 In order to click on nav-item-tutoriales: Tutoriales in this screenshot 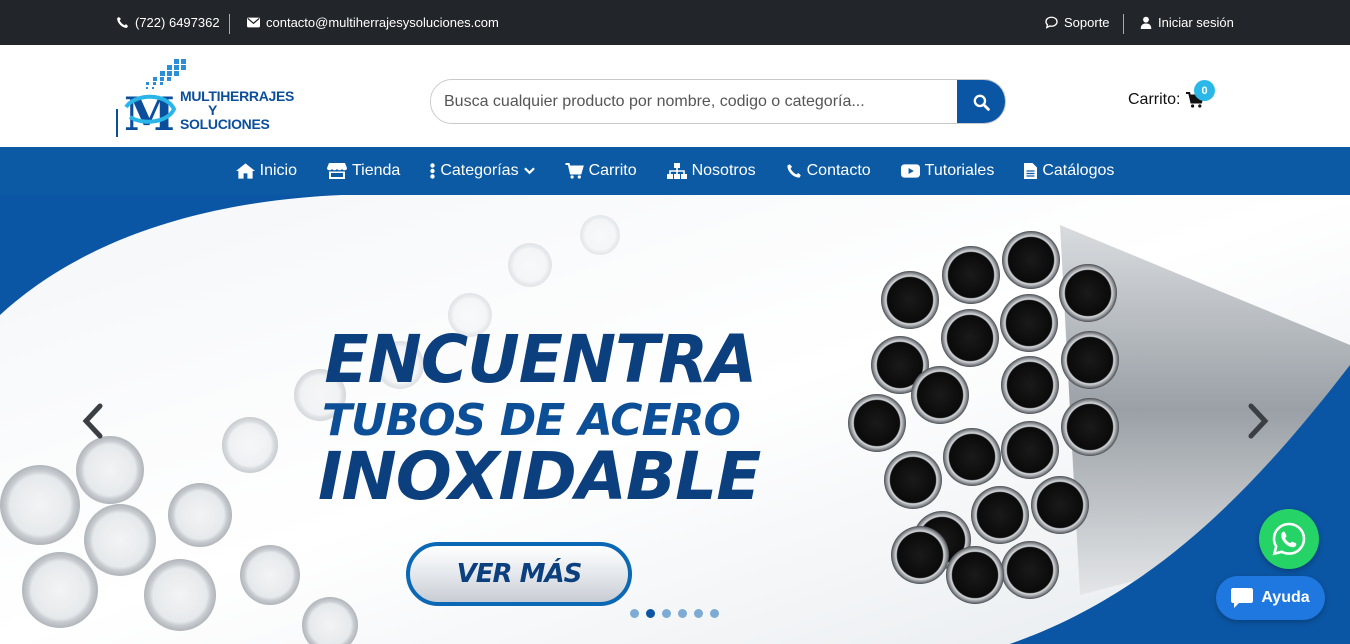, I will do `click(948, 171)`.